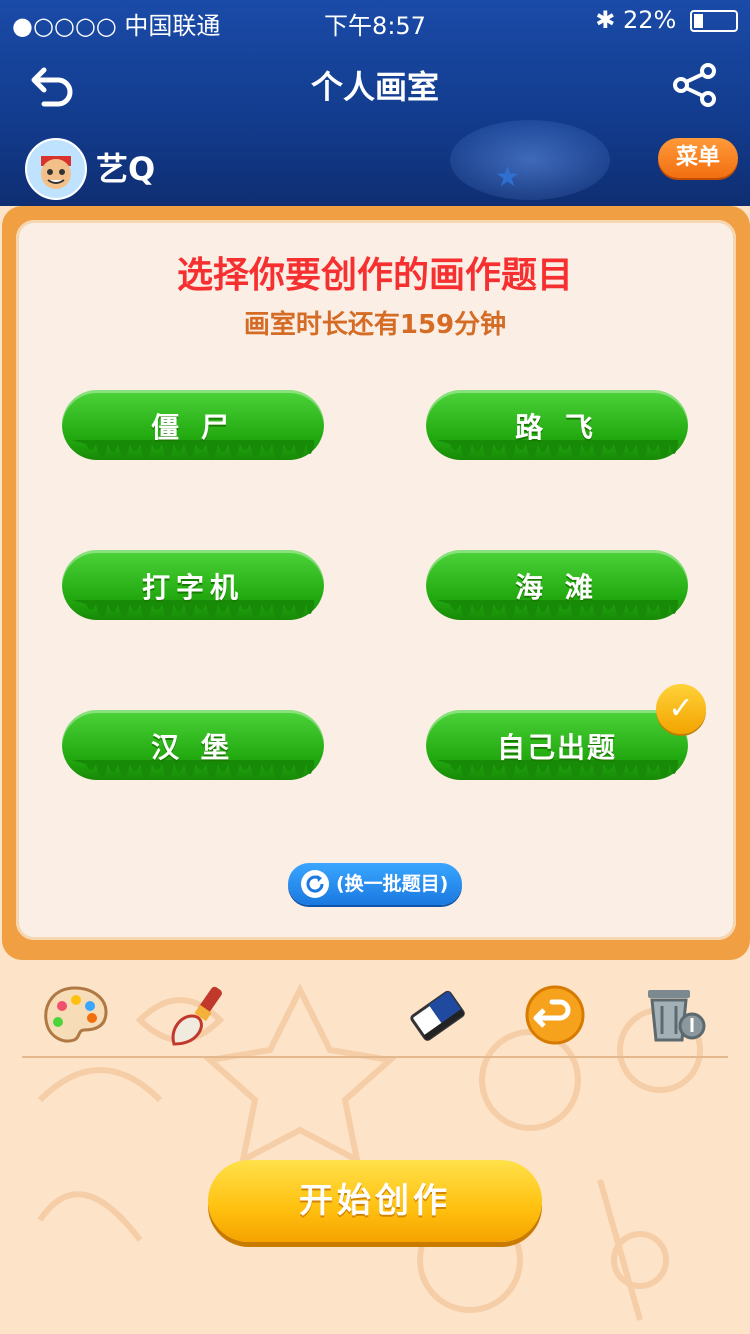 This screenshot has height=1334, width=750. I want to click on palette-icon, so click(75, 1015).